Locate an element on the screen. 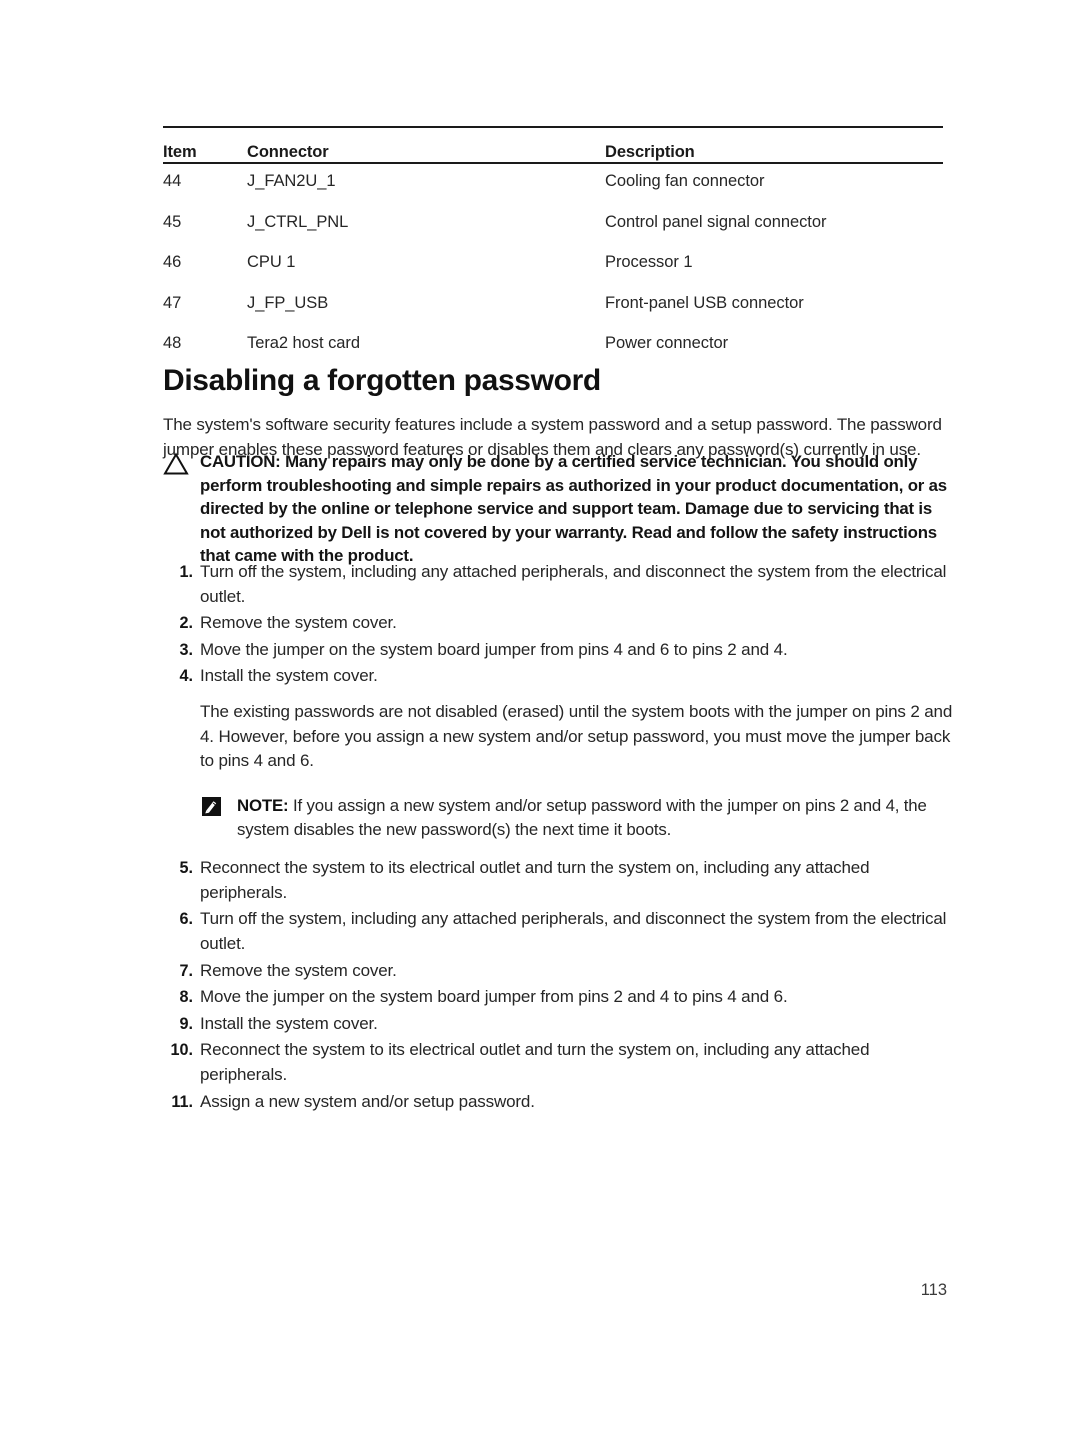  page-number: 113 is located at coordinates (933, 1290).